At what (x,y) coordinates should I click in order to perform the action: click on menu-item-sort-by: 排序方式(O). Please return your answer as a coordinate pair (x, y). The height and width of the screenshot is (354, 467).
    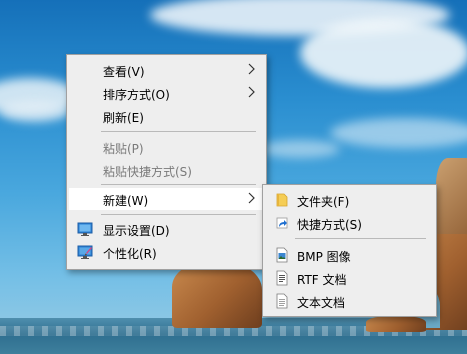
    Looking at the image, I should click on (166, 93).